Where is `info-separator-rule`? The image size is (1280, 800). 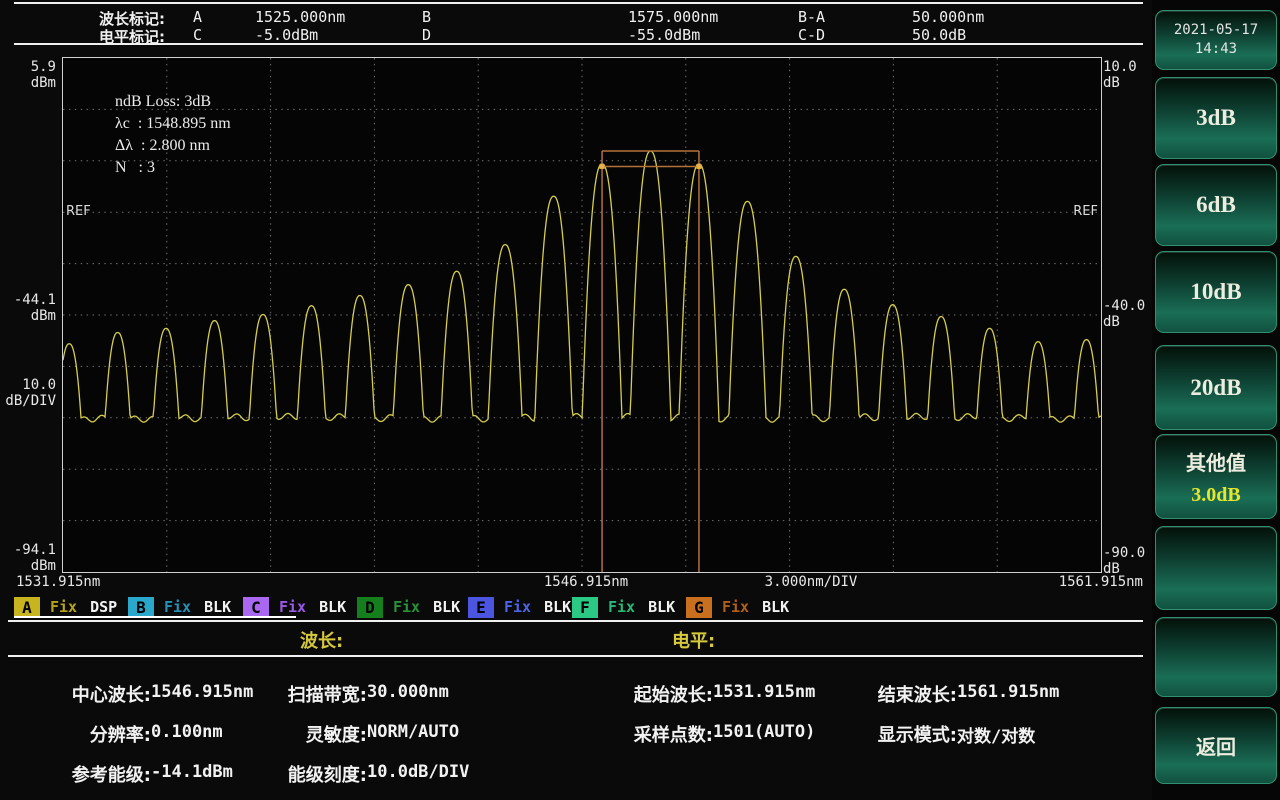
info-separator-rule is located at coordinates (575, 656).